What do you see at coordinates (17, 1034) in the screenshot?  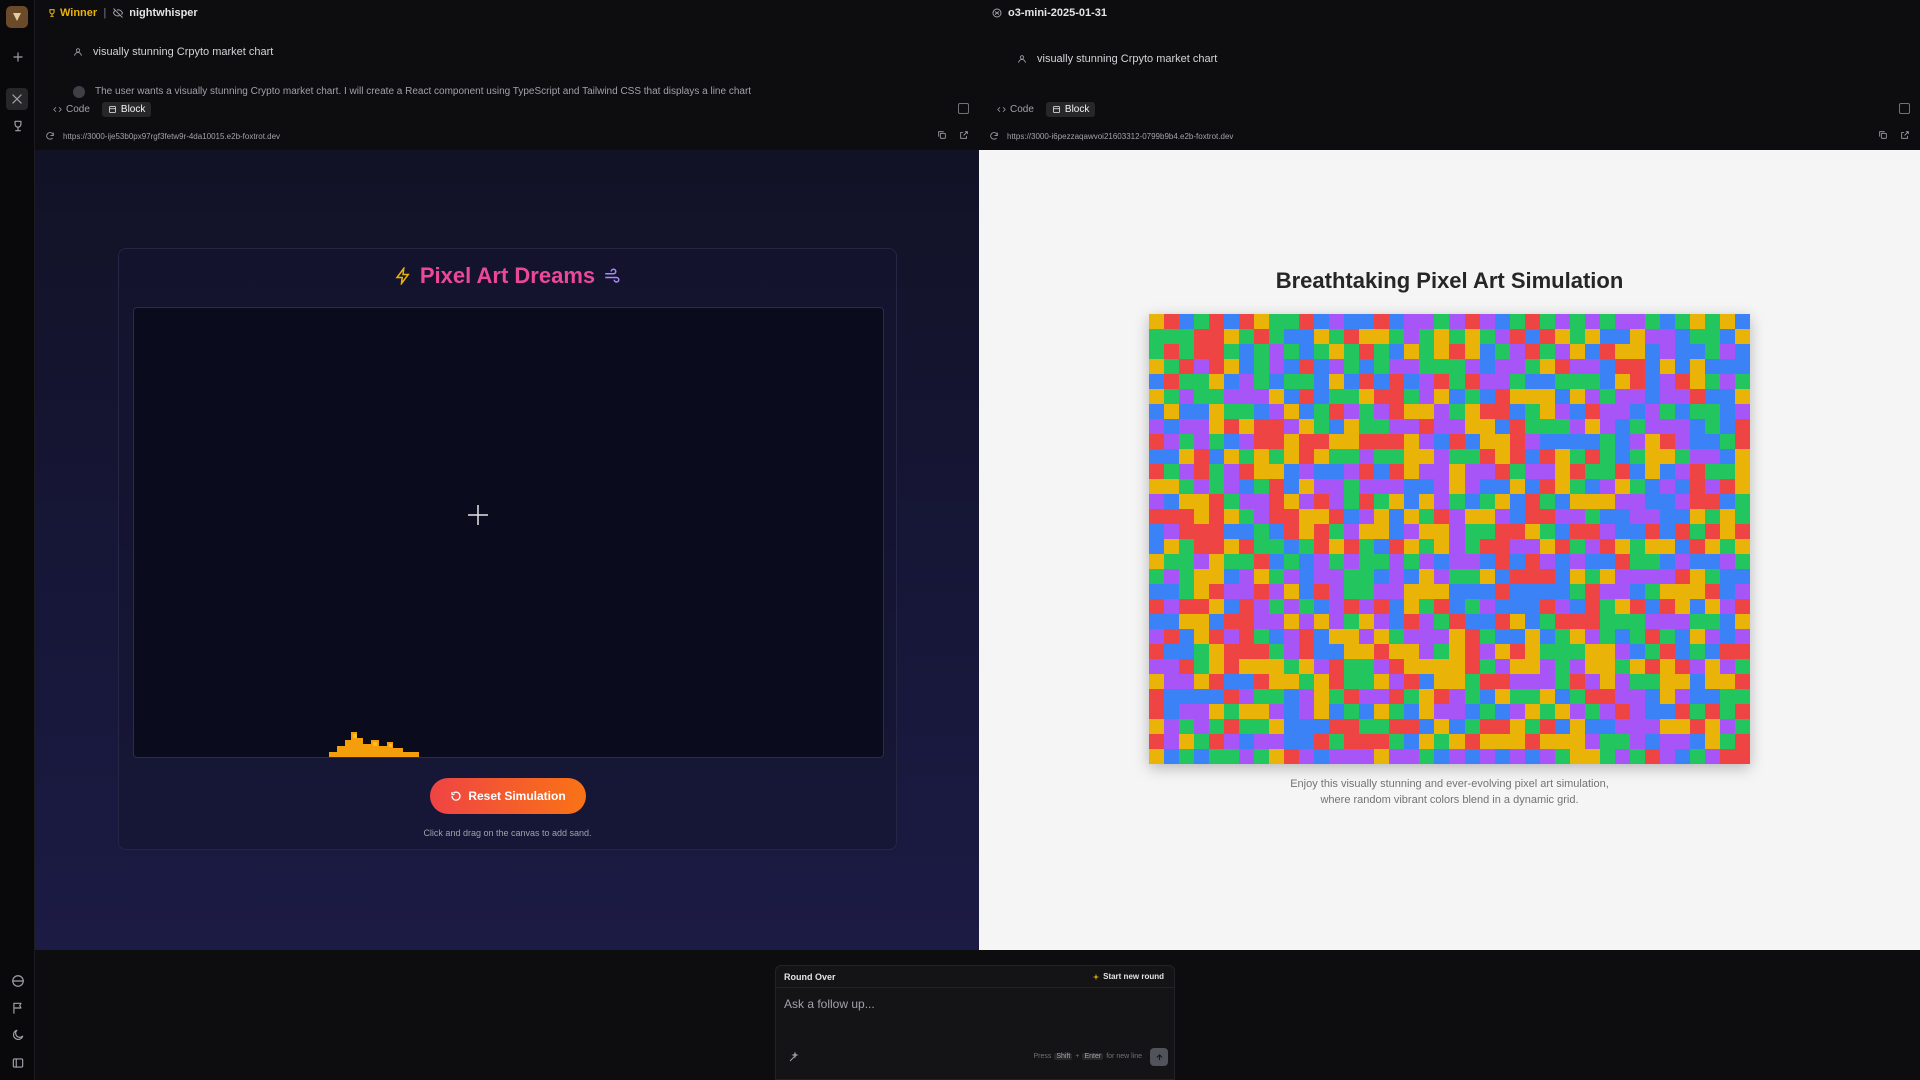 I see `moon-icon` at bounding box center [17, 1034].